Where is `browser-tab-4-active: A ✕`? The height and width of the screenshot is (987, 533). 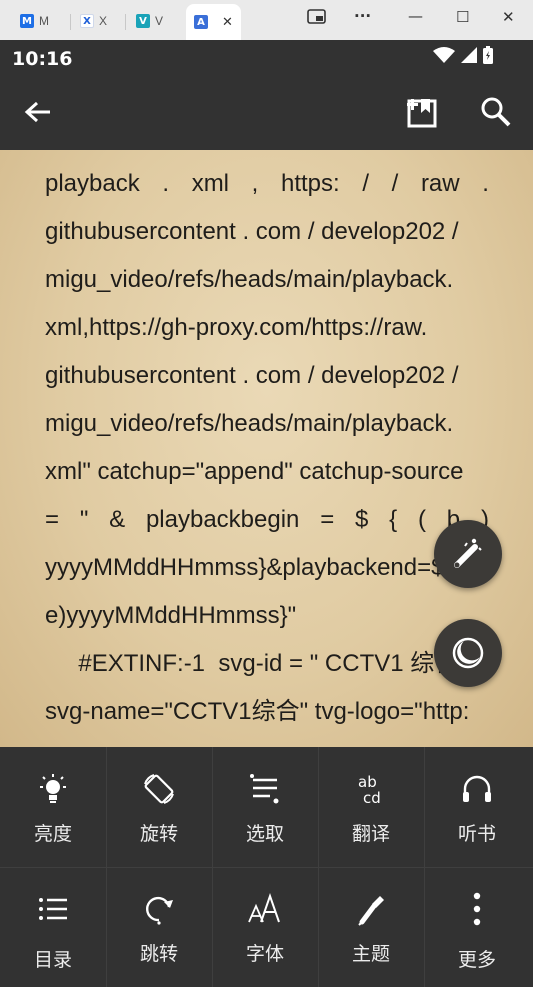
browser-tab-4-active: A ✕ is located at coordinates (213, 22).